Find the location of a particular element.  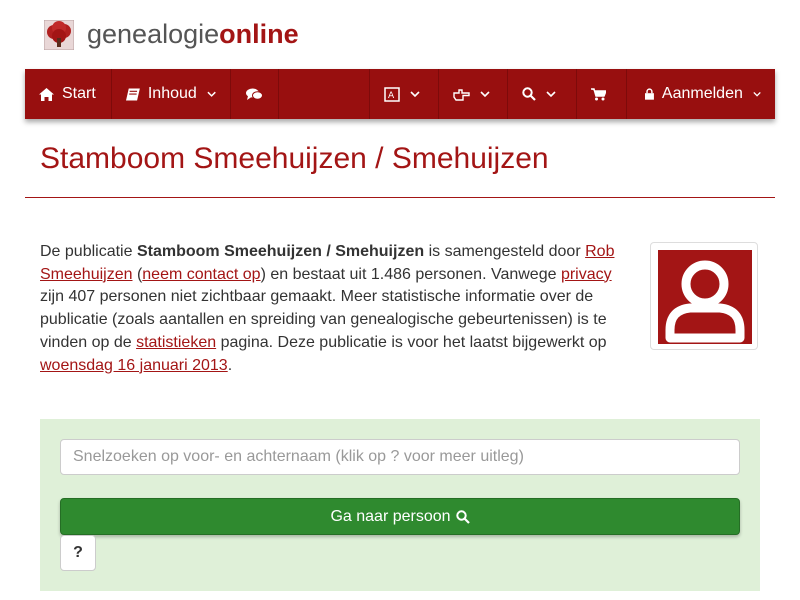

intro-text: is samengesteld door is located at coordinates (505, 251).